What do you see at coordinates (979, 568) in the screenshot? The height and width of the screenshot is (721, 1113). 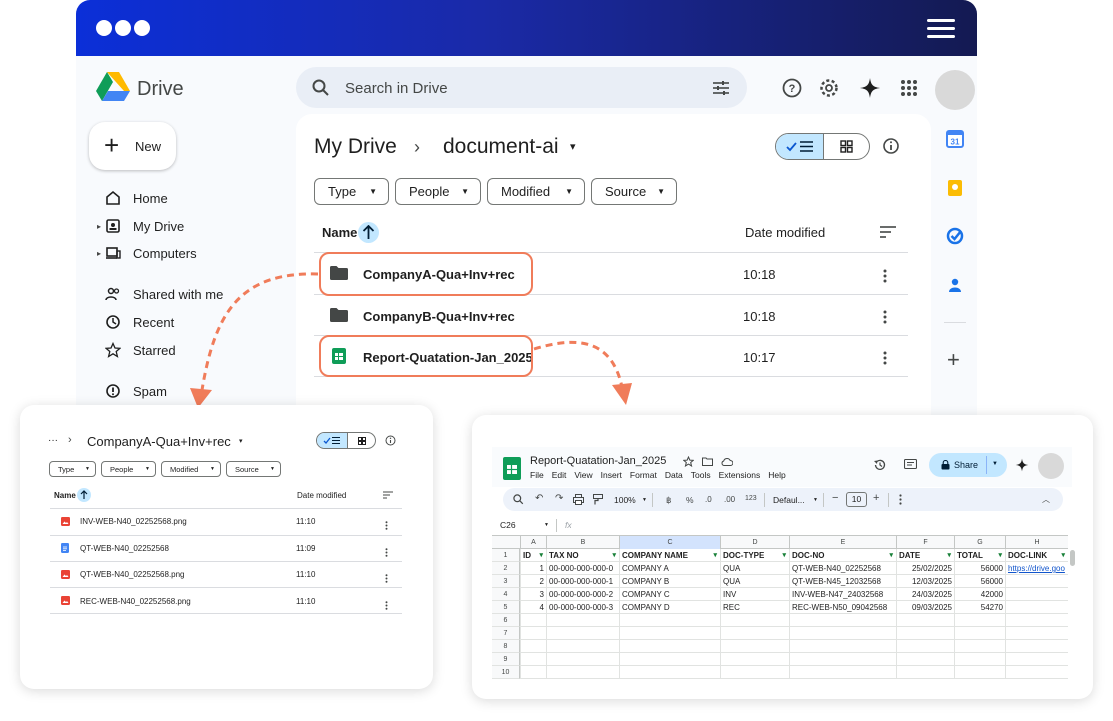 I see `table-cell: 56000` at bounding box center [979, 568].